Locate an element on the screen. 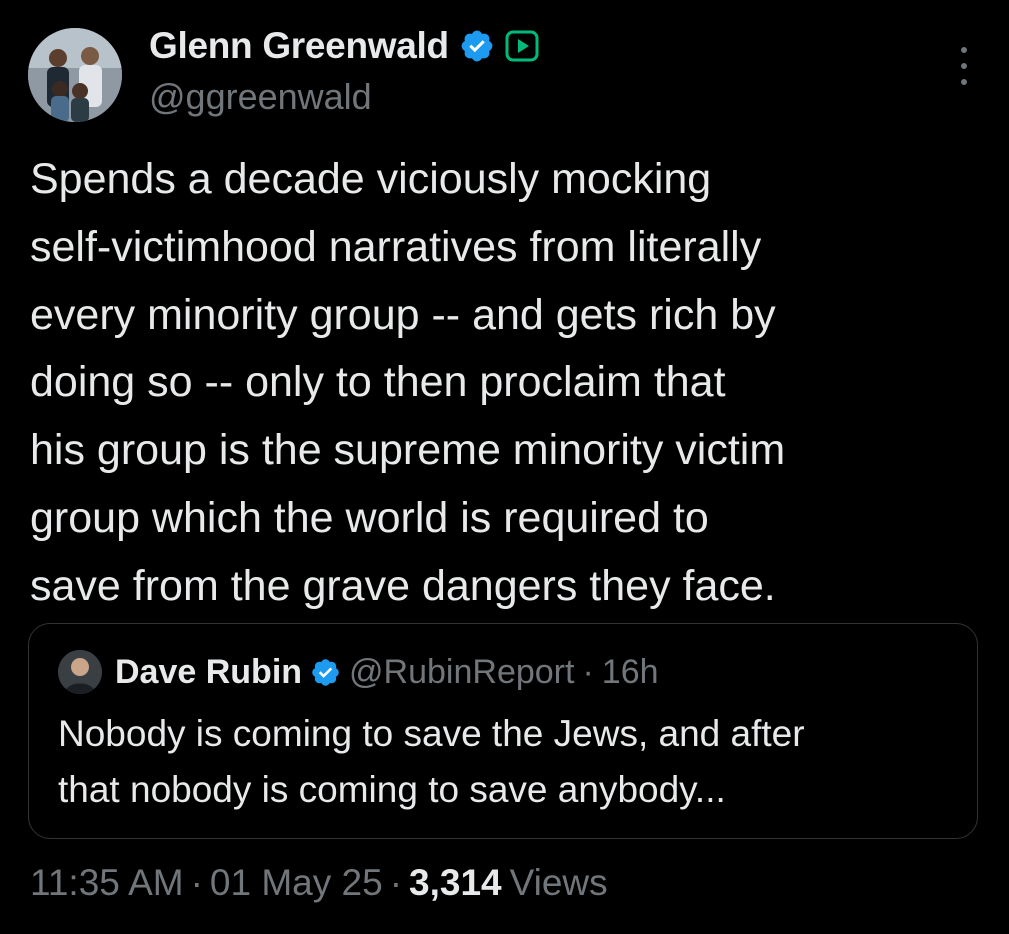 The width and height of the screenshot is (1009, 934). author-name-row: Glenn Greenwald is located at coordinates (344, 46).